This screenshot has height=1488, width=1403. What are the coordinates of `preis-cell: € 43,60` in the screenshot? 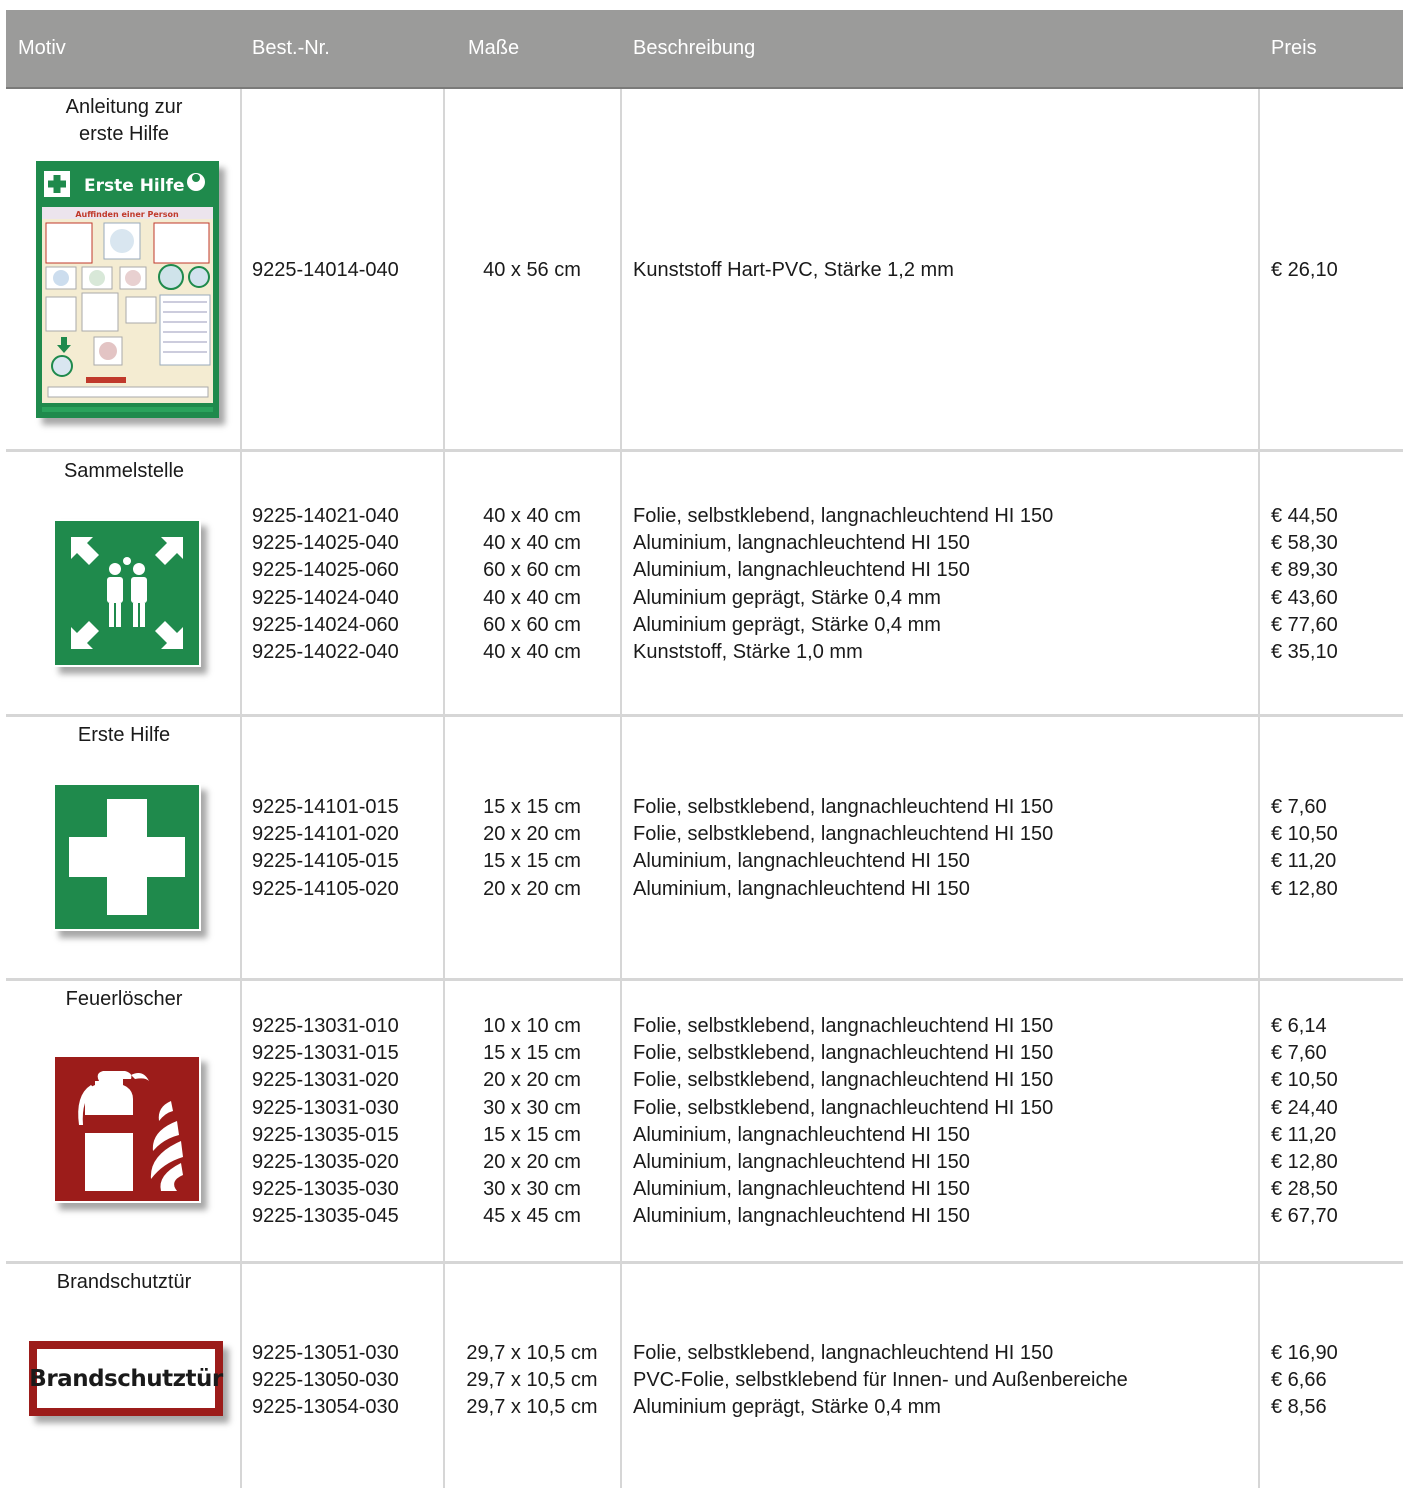 It's located at (1304, 597).